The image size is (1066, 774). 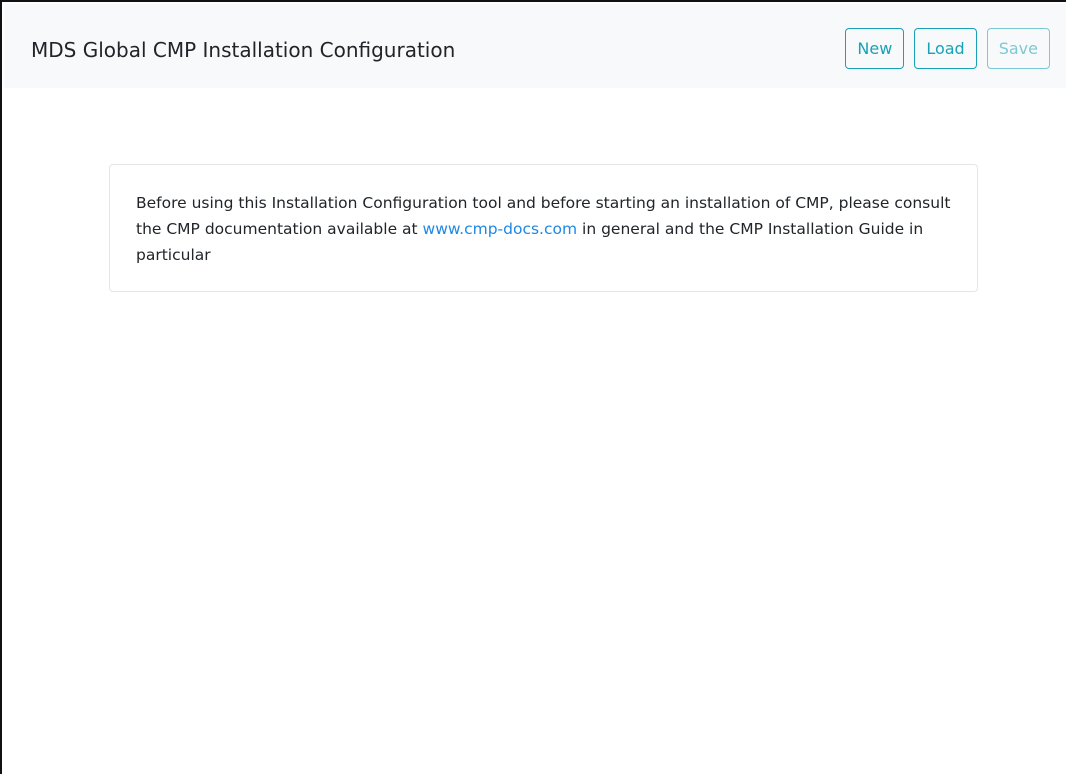 I want to click on save-button: Save, so click(x=1018, y=48).